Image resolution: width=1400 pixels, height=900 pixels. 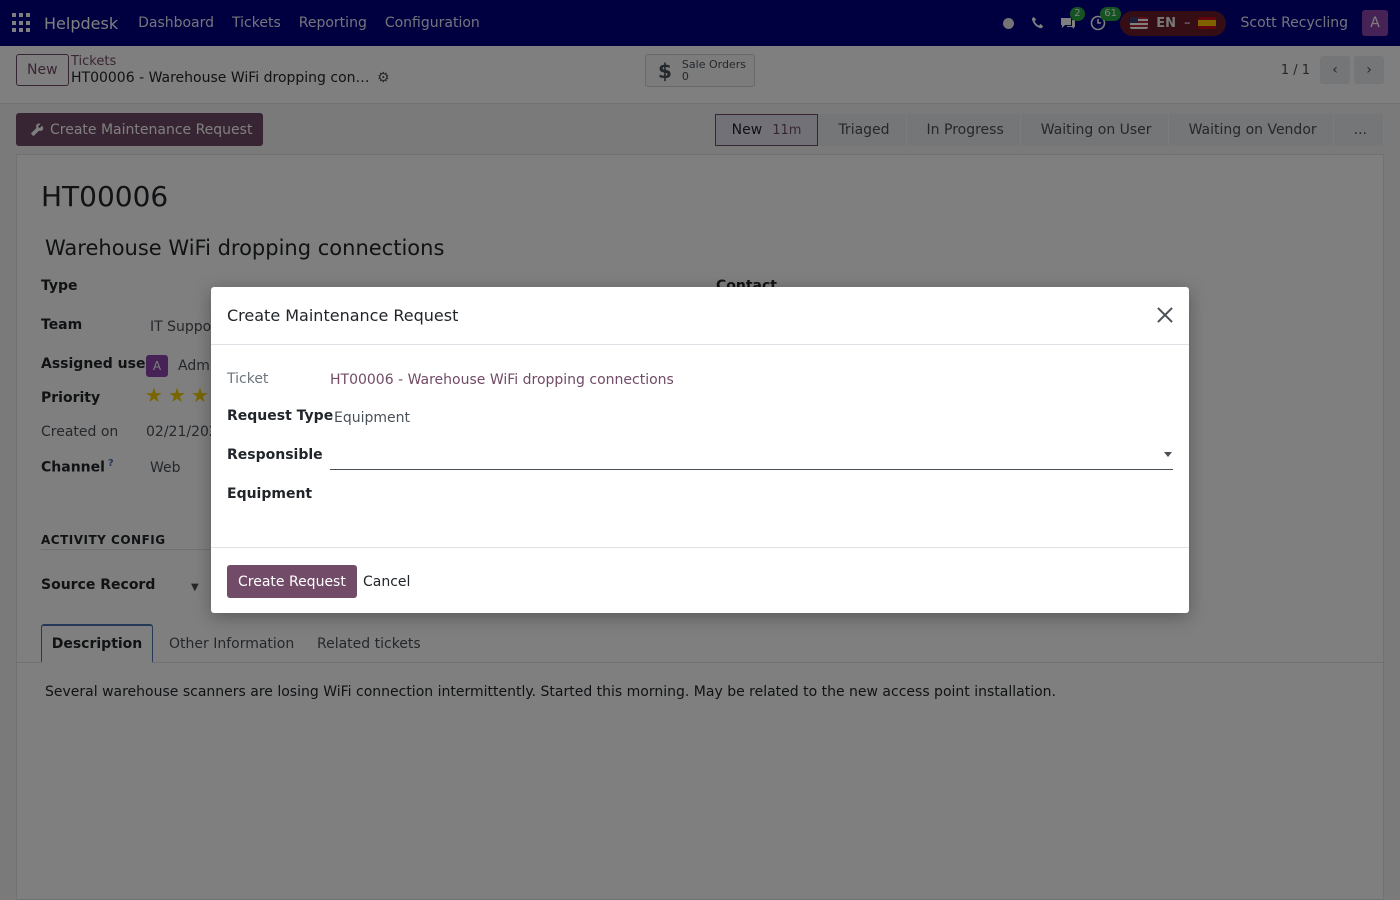 I want to click on modal-title: Create Maintenance Request, so click(x=343, y=315).